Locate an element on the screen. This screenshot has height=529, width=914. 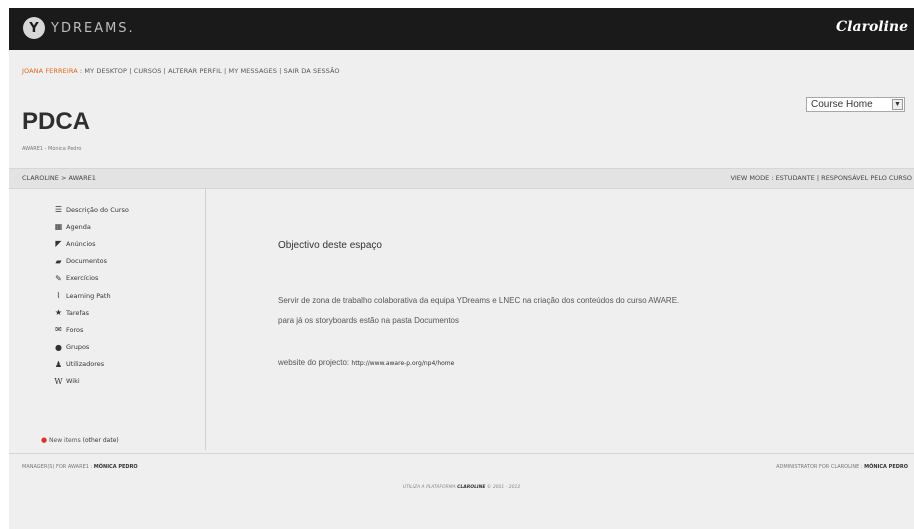
nav-link-sair: SAIR DA SESSÃO is located at coordinates (312, 71).